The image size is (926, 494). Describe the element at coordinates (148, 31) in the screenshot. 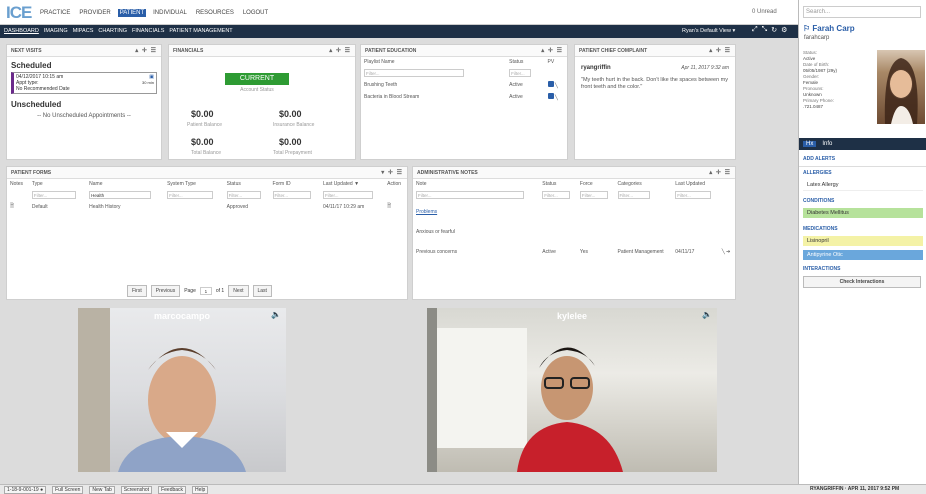

I see `sub-nav-item-financials: Financials` at that location.